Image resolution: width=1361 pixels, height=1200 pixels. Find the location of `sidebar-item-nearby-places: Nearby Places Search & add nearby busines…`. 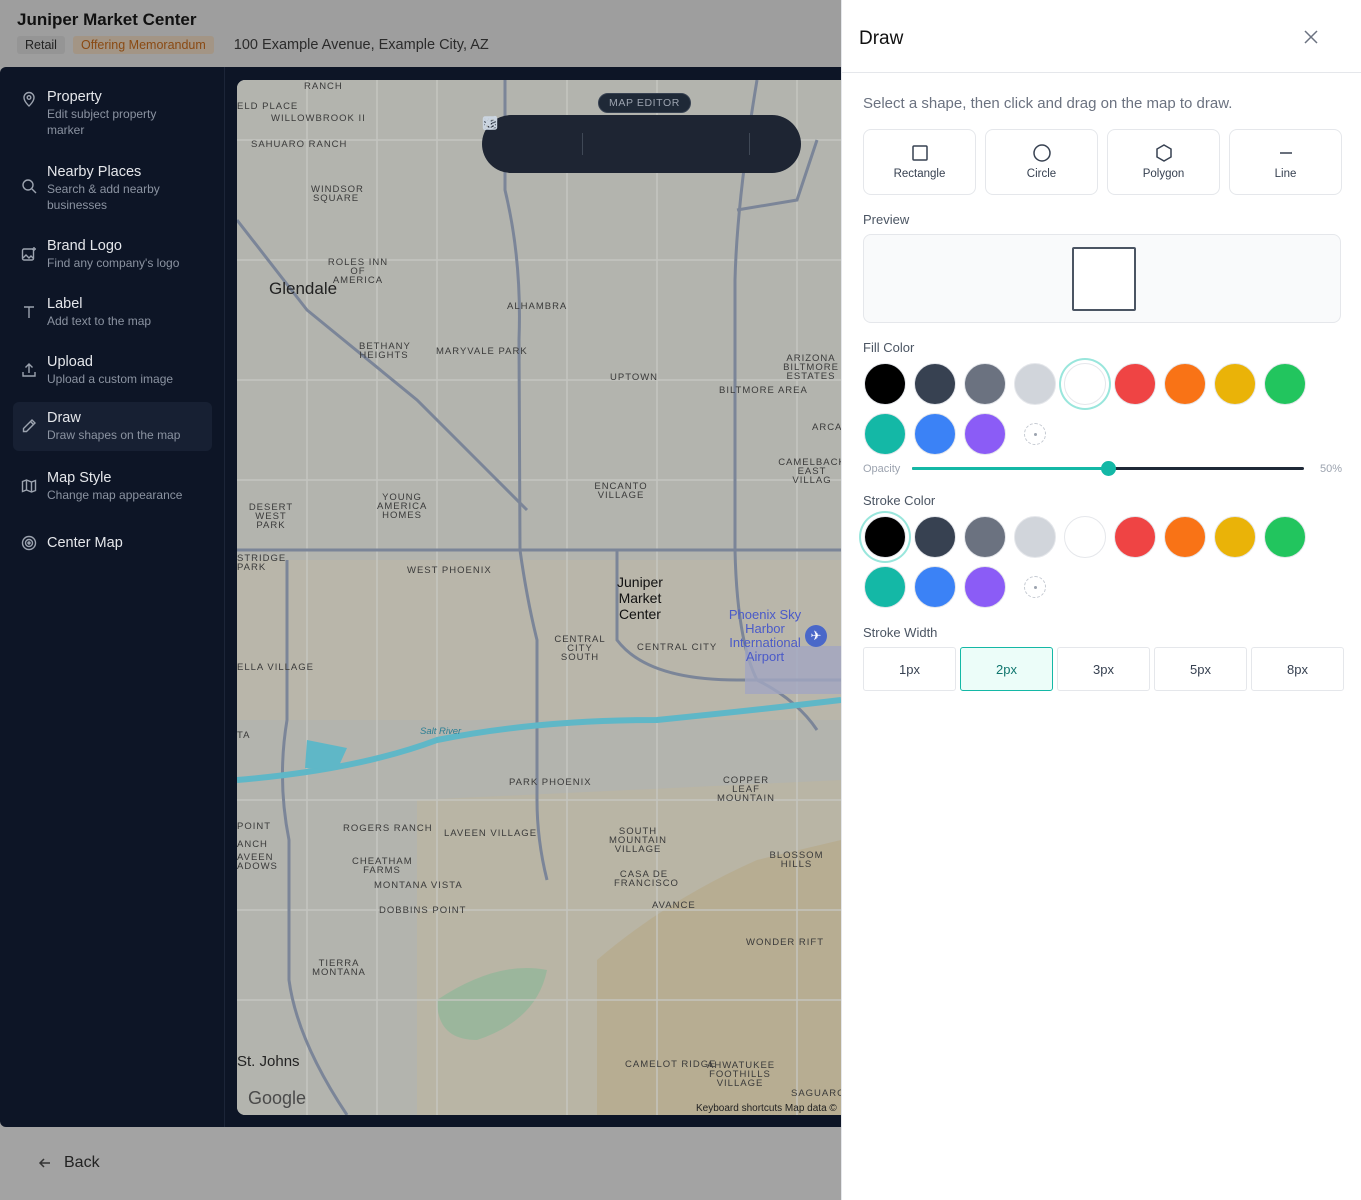

sidebar-item-nearby-places: Nearby Places Search & add nearby busines… is located at coordinates (112, 188).